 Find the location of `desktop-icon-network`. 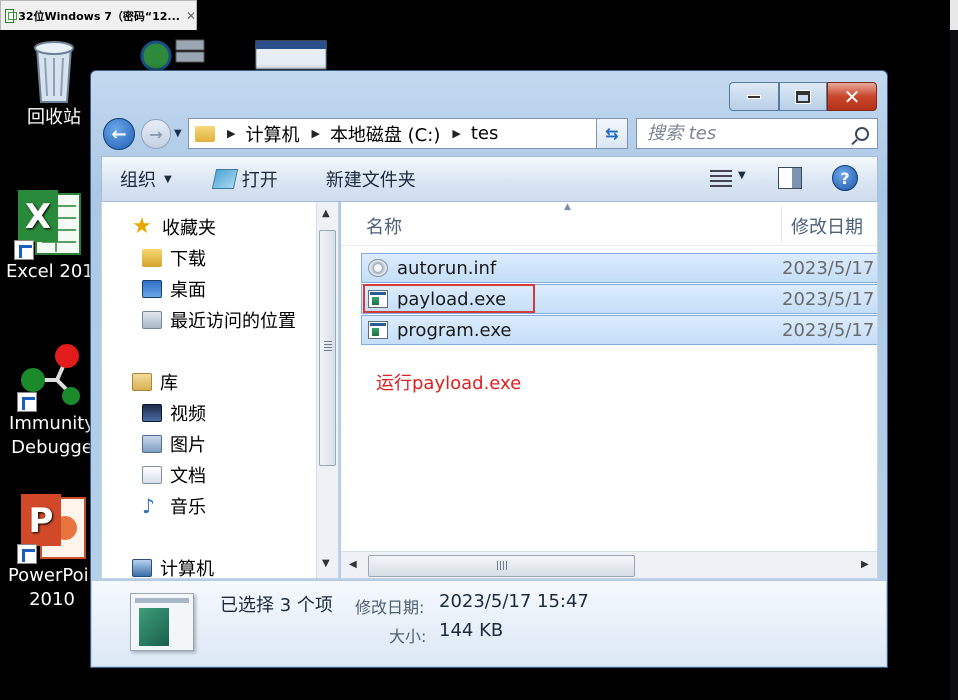

desktop-icon-network is located at coordinates (173, 55).